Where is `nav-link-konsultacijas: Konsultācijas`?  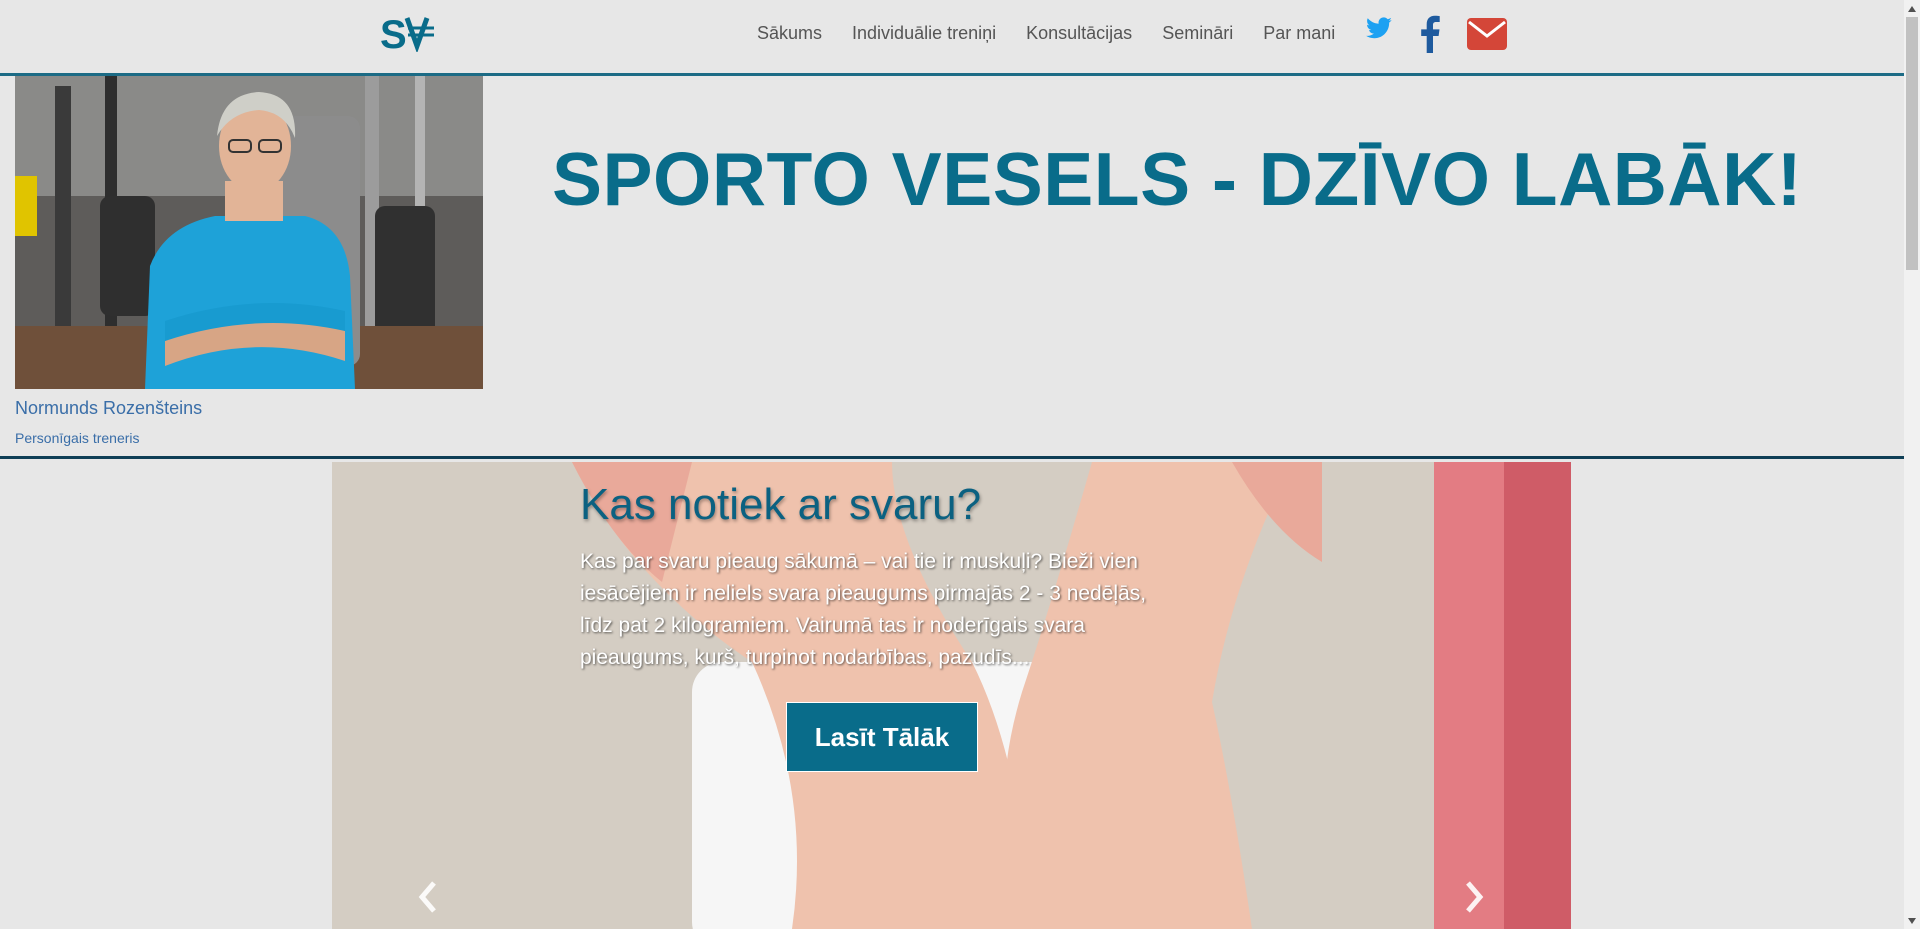
nav-link-konsultacijas: Konsultācijas is located at coordinates (1079, 33).